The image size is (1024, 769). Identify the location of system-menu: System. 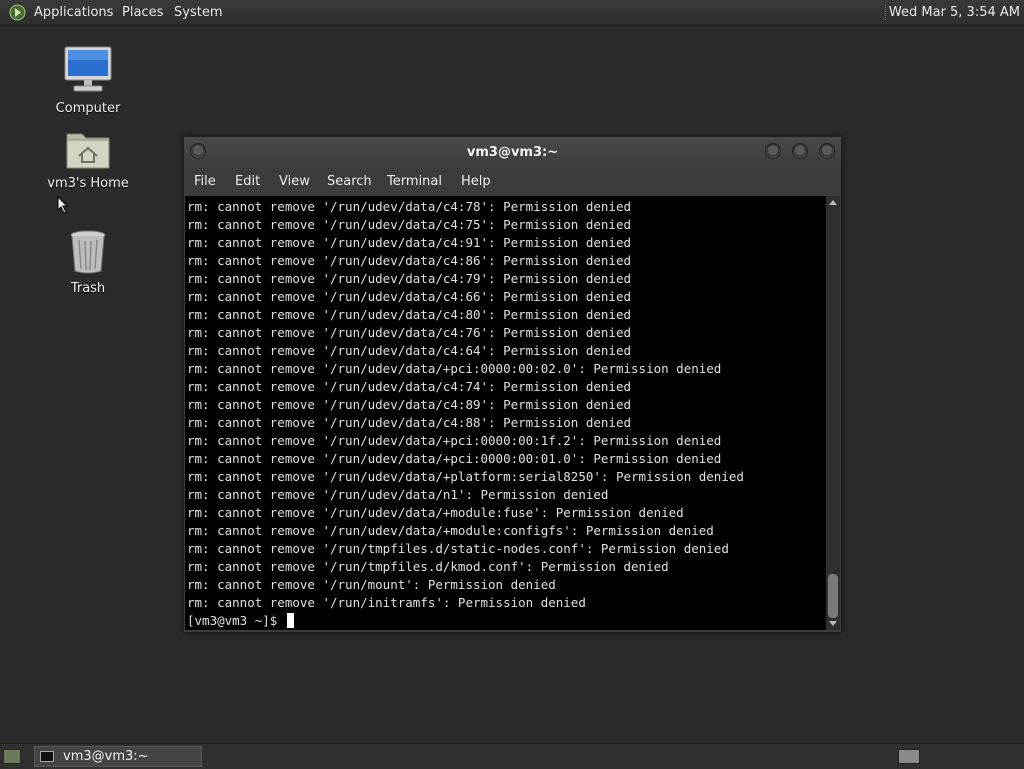
(198, 12).